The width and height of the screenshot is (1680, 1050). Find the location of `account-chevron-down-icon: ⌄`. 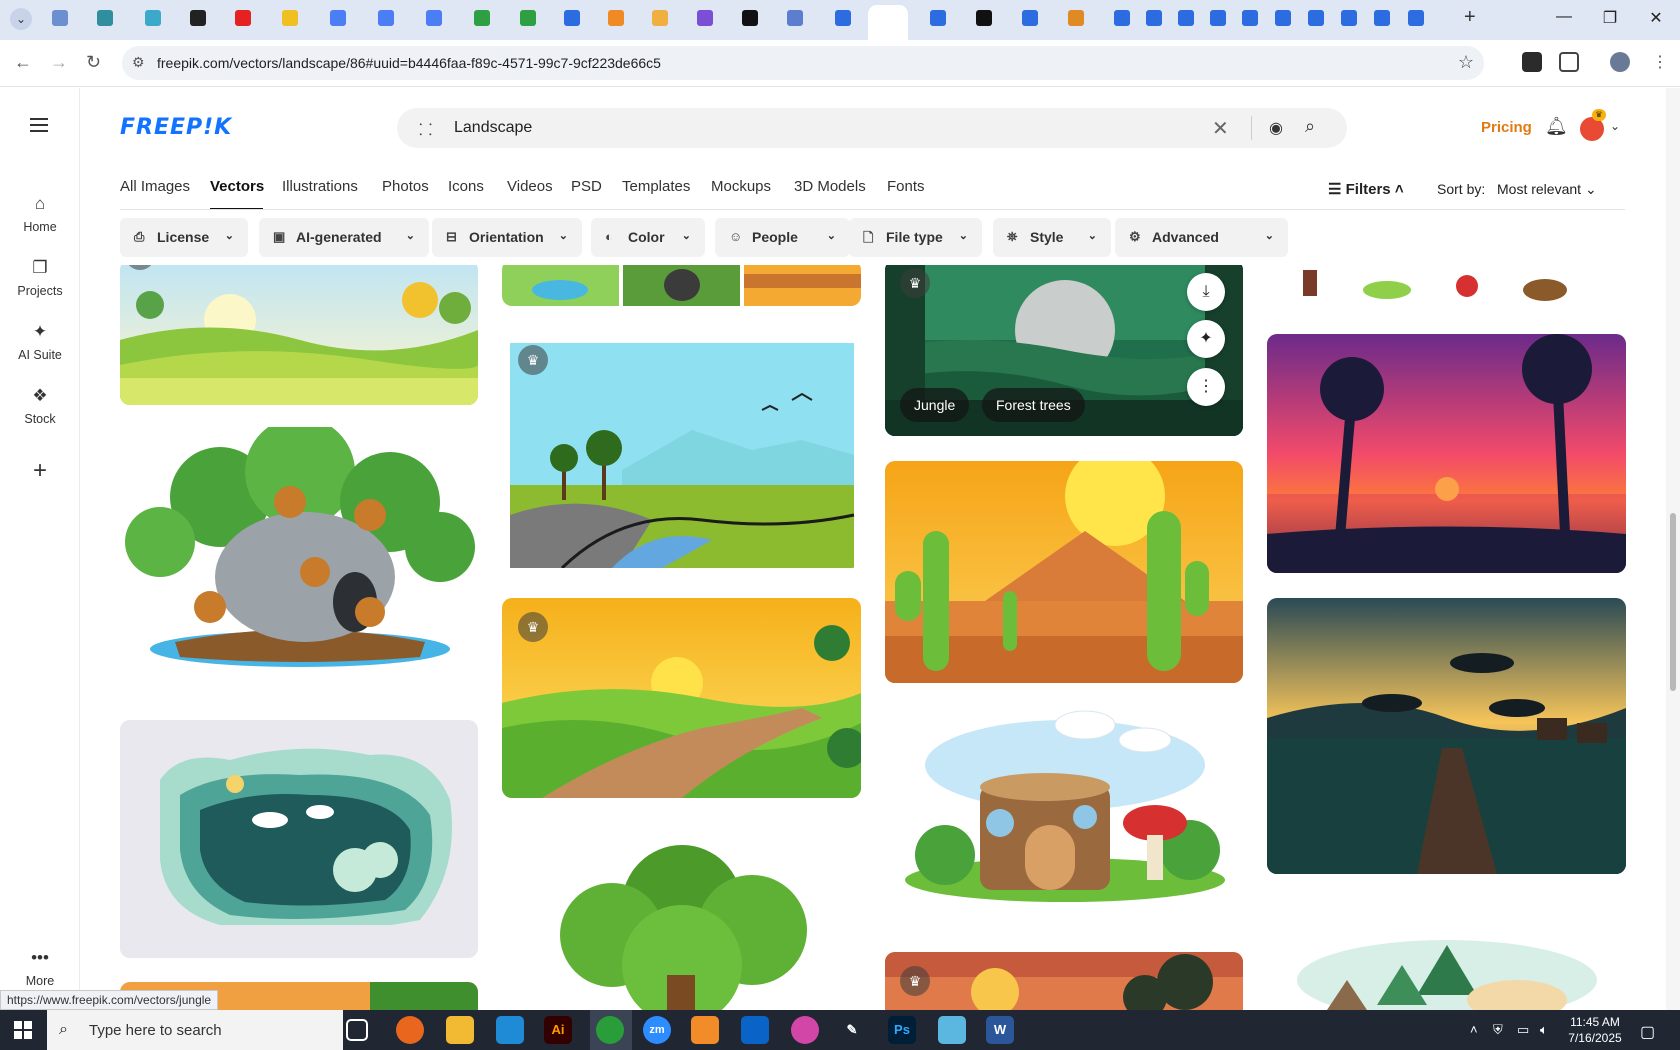

account-chevron-down-icon: ⌄ is located at coordinates (1615, 126).